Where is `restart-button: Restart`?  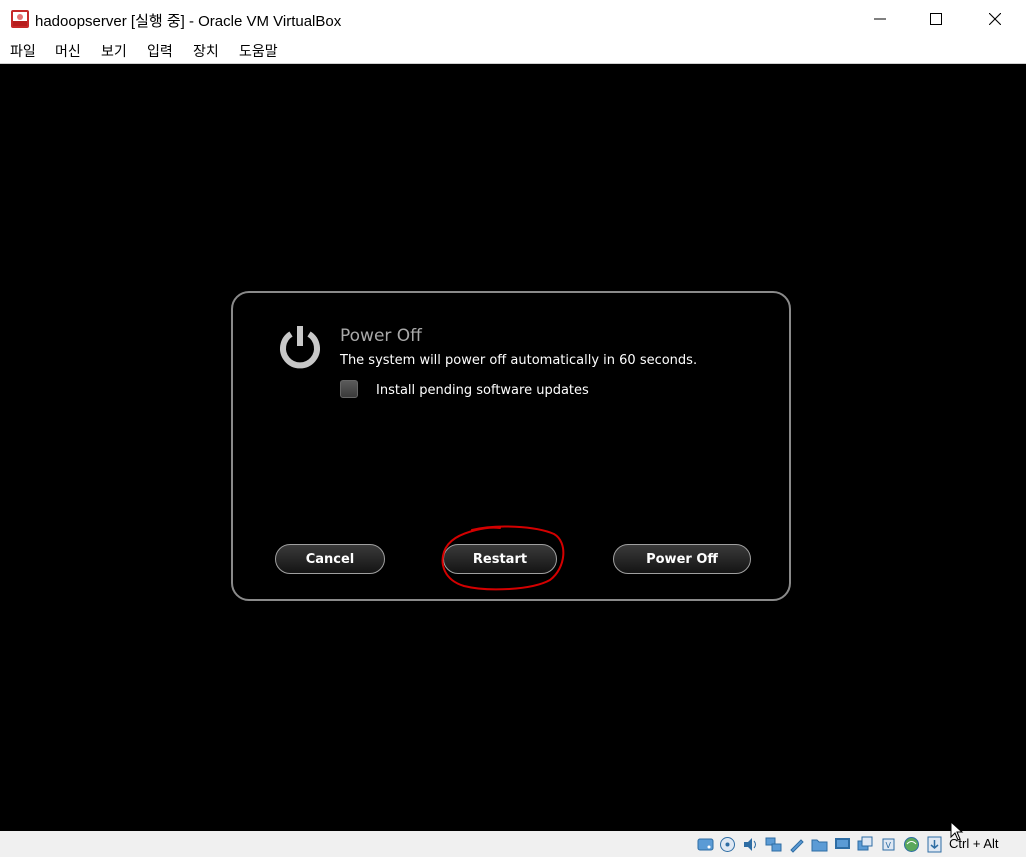 restart-button: Restart is located at coordinates (500, 559).